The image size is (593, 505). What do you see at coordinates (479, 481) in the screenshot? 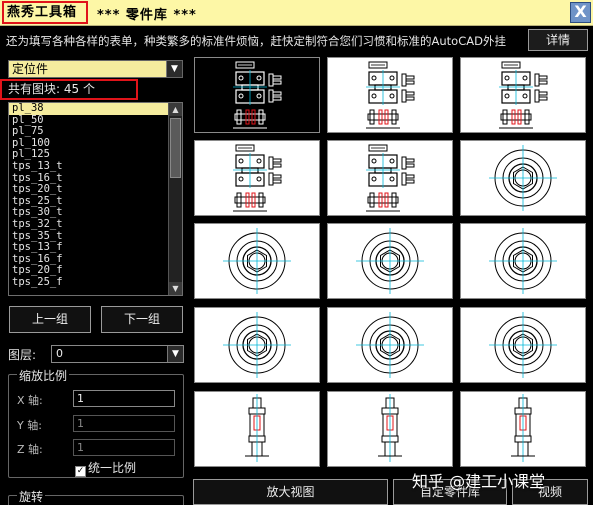
I see `watermark: 知乎 @建工小课堂` at bounding box center [479, 481].